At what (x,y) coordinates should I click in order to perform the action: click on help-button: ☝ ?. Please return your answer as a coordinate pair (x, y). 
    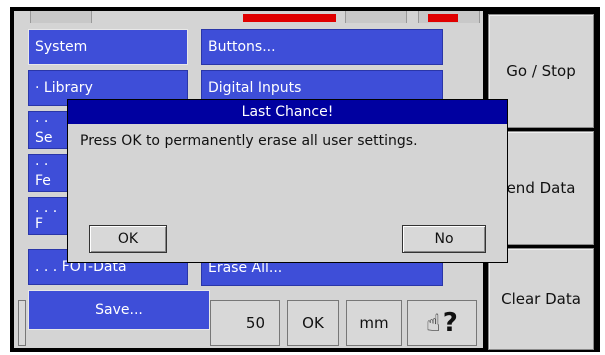
    Looking at the image, I should click on (442, 323).